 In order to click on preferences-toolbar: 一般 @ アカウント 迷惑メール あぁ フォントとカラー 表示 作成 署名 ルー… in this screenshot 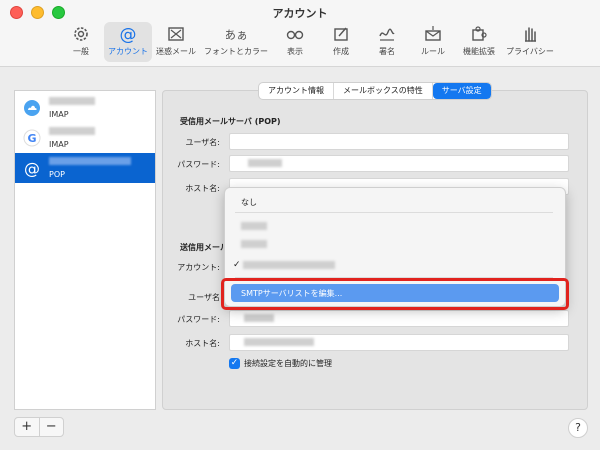, I will do `click(308, 43)`.